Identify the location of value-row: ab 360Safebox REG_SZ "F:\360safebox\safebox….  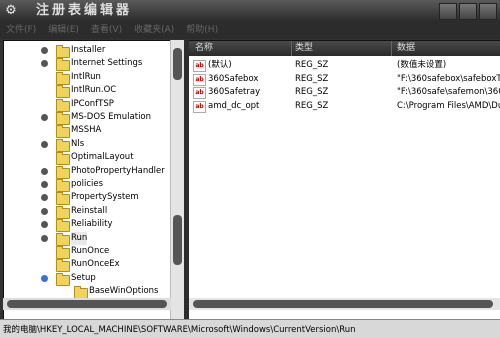
(344, 79).